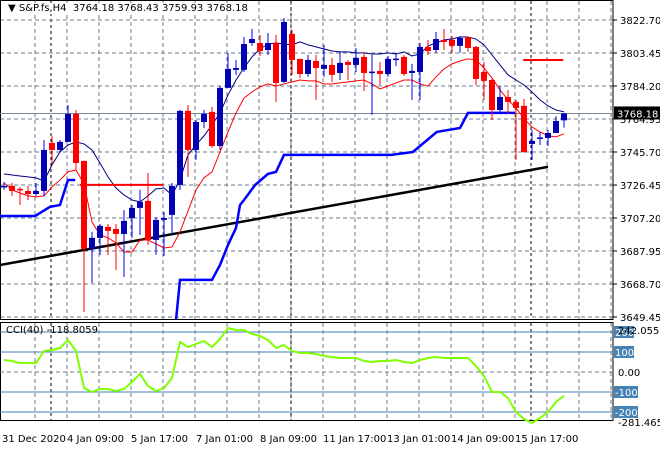 The height and width of the screenshot is (450, 660). I want to click on cci-zero-label: 0.00, so click(629, 373).